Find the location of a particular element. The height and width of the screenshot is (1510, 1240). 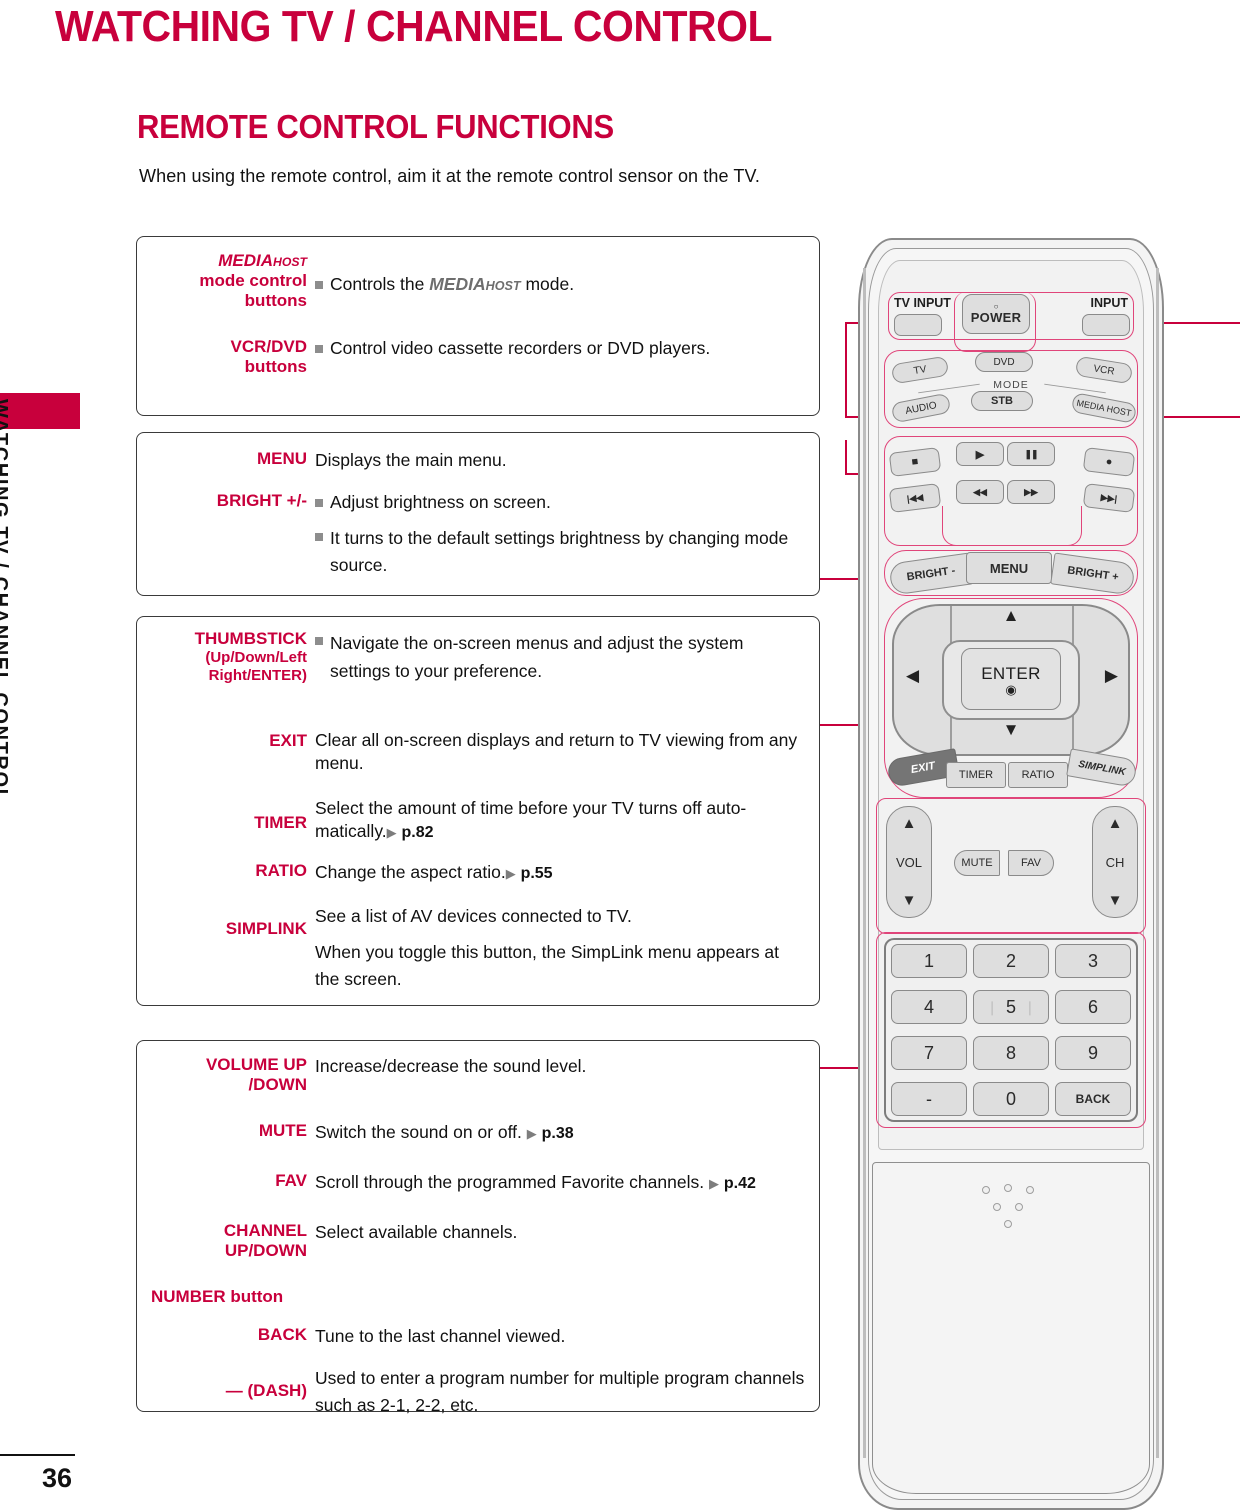

thumbstick-up-icon: ▲ is located at coordinates (1011, 616).